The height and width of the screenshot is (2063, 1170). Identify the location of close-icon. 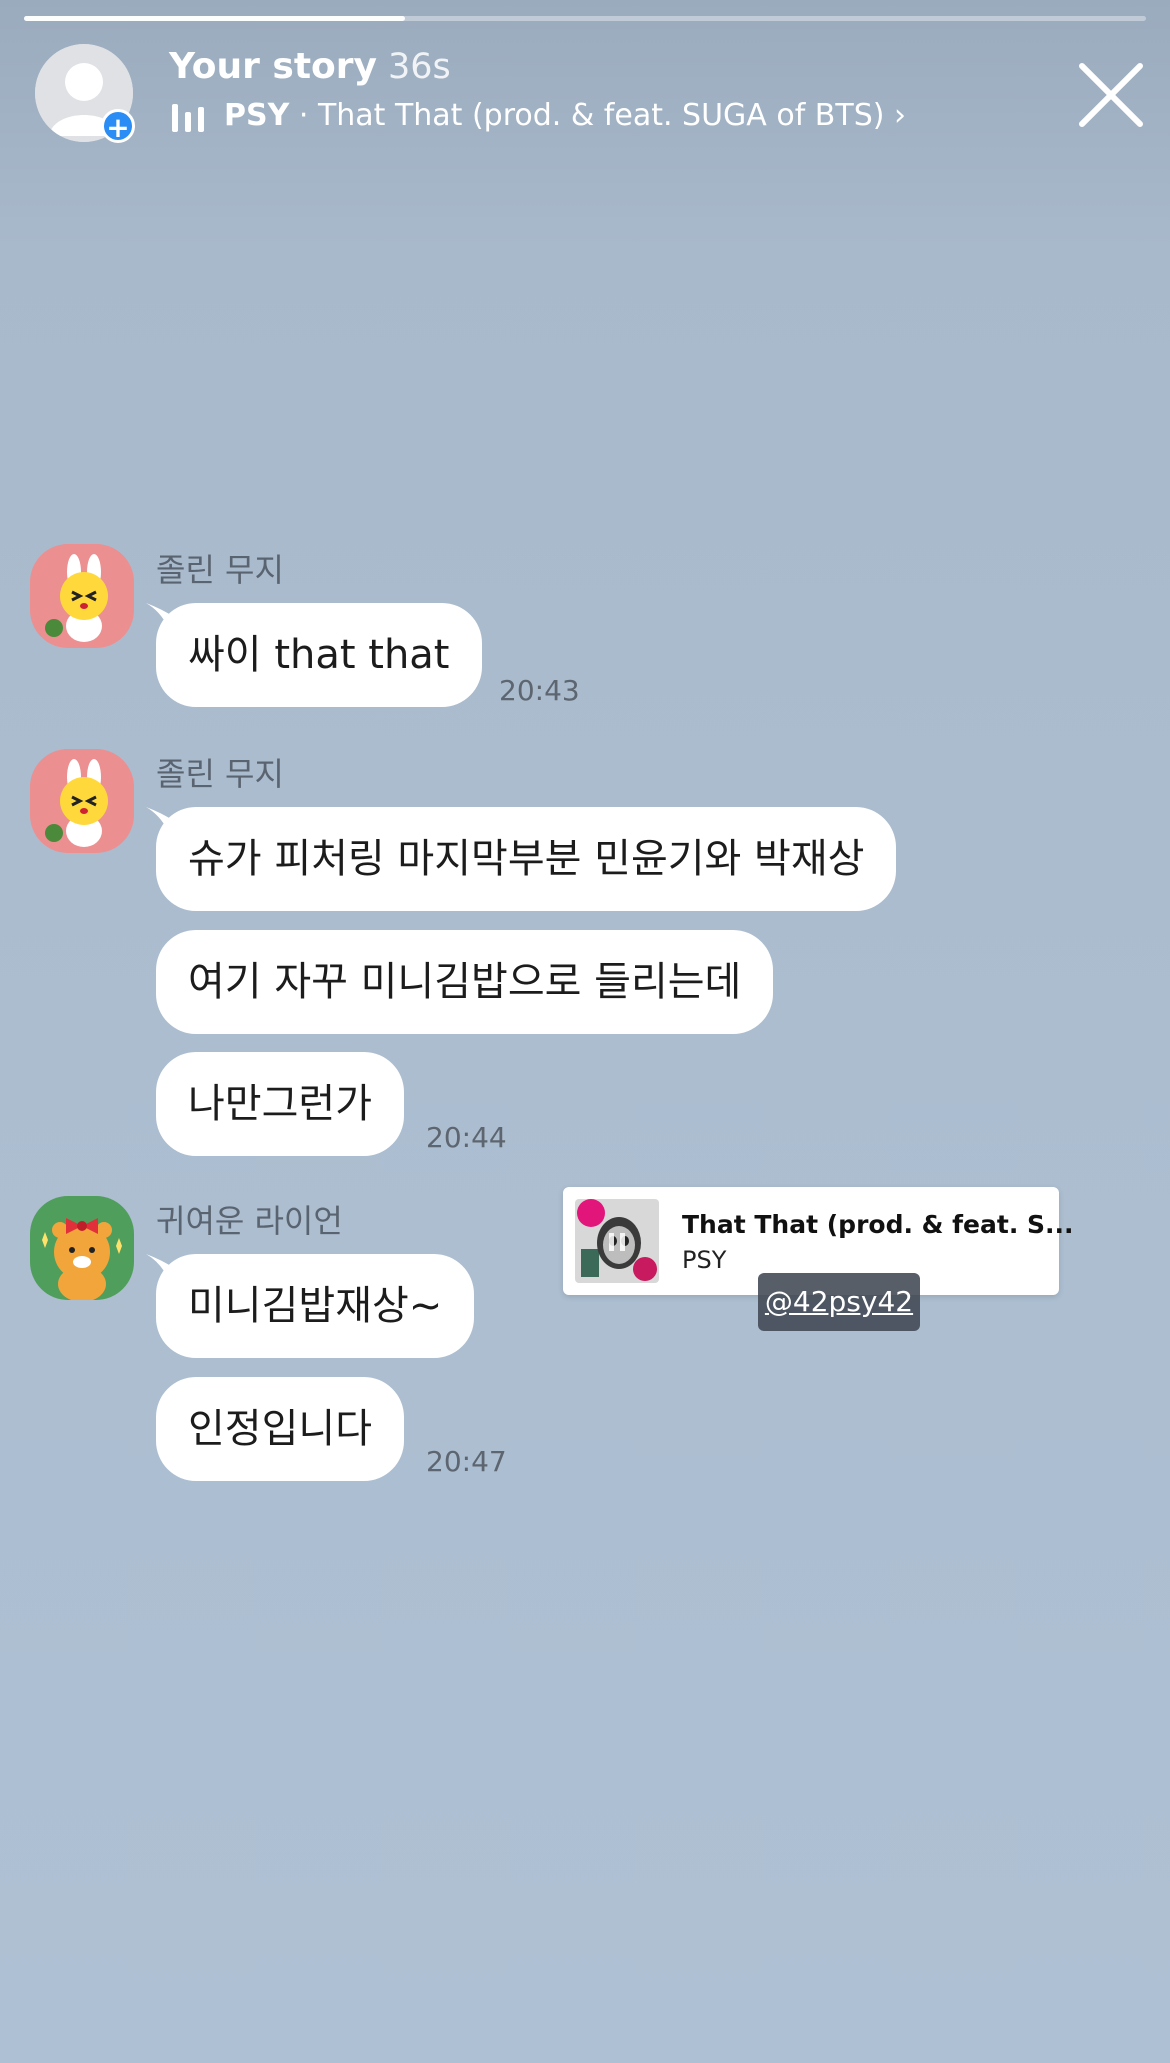
(1111, 95).